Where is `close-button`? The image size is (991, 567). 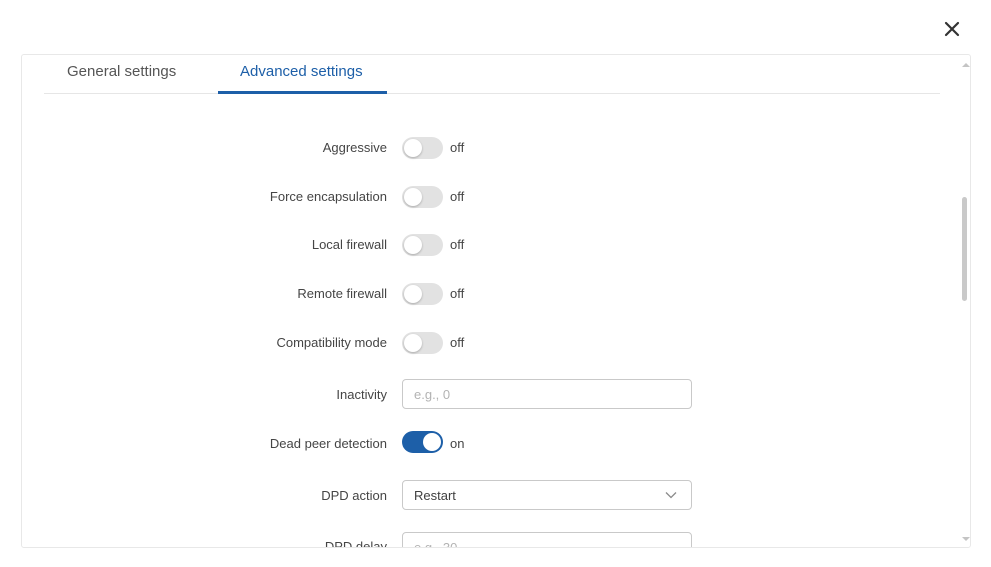
close-button is located at coordinates (952, 29).